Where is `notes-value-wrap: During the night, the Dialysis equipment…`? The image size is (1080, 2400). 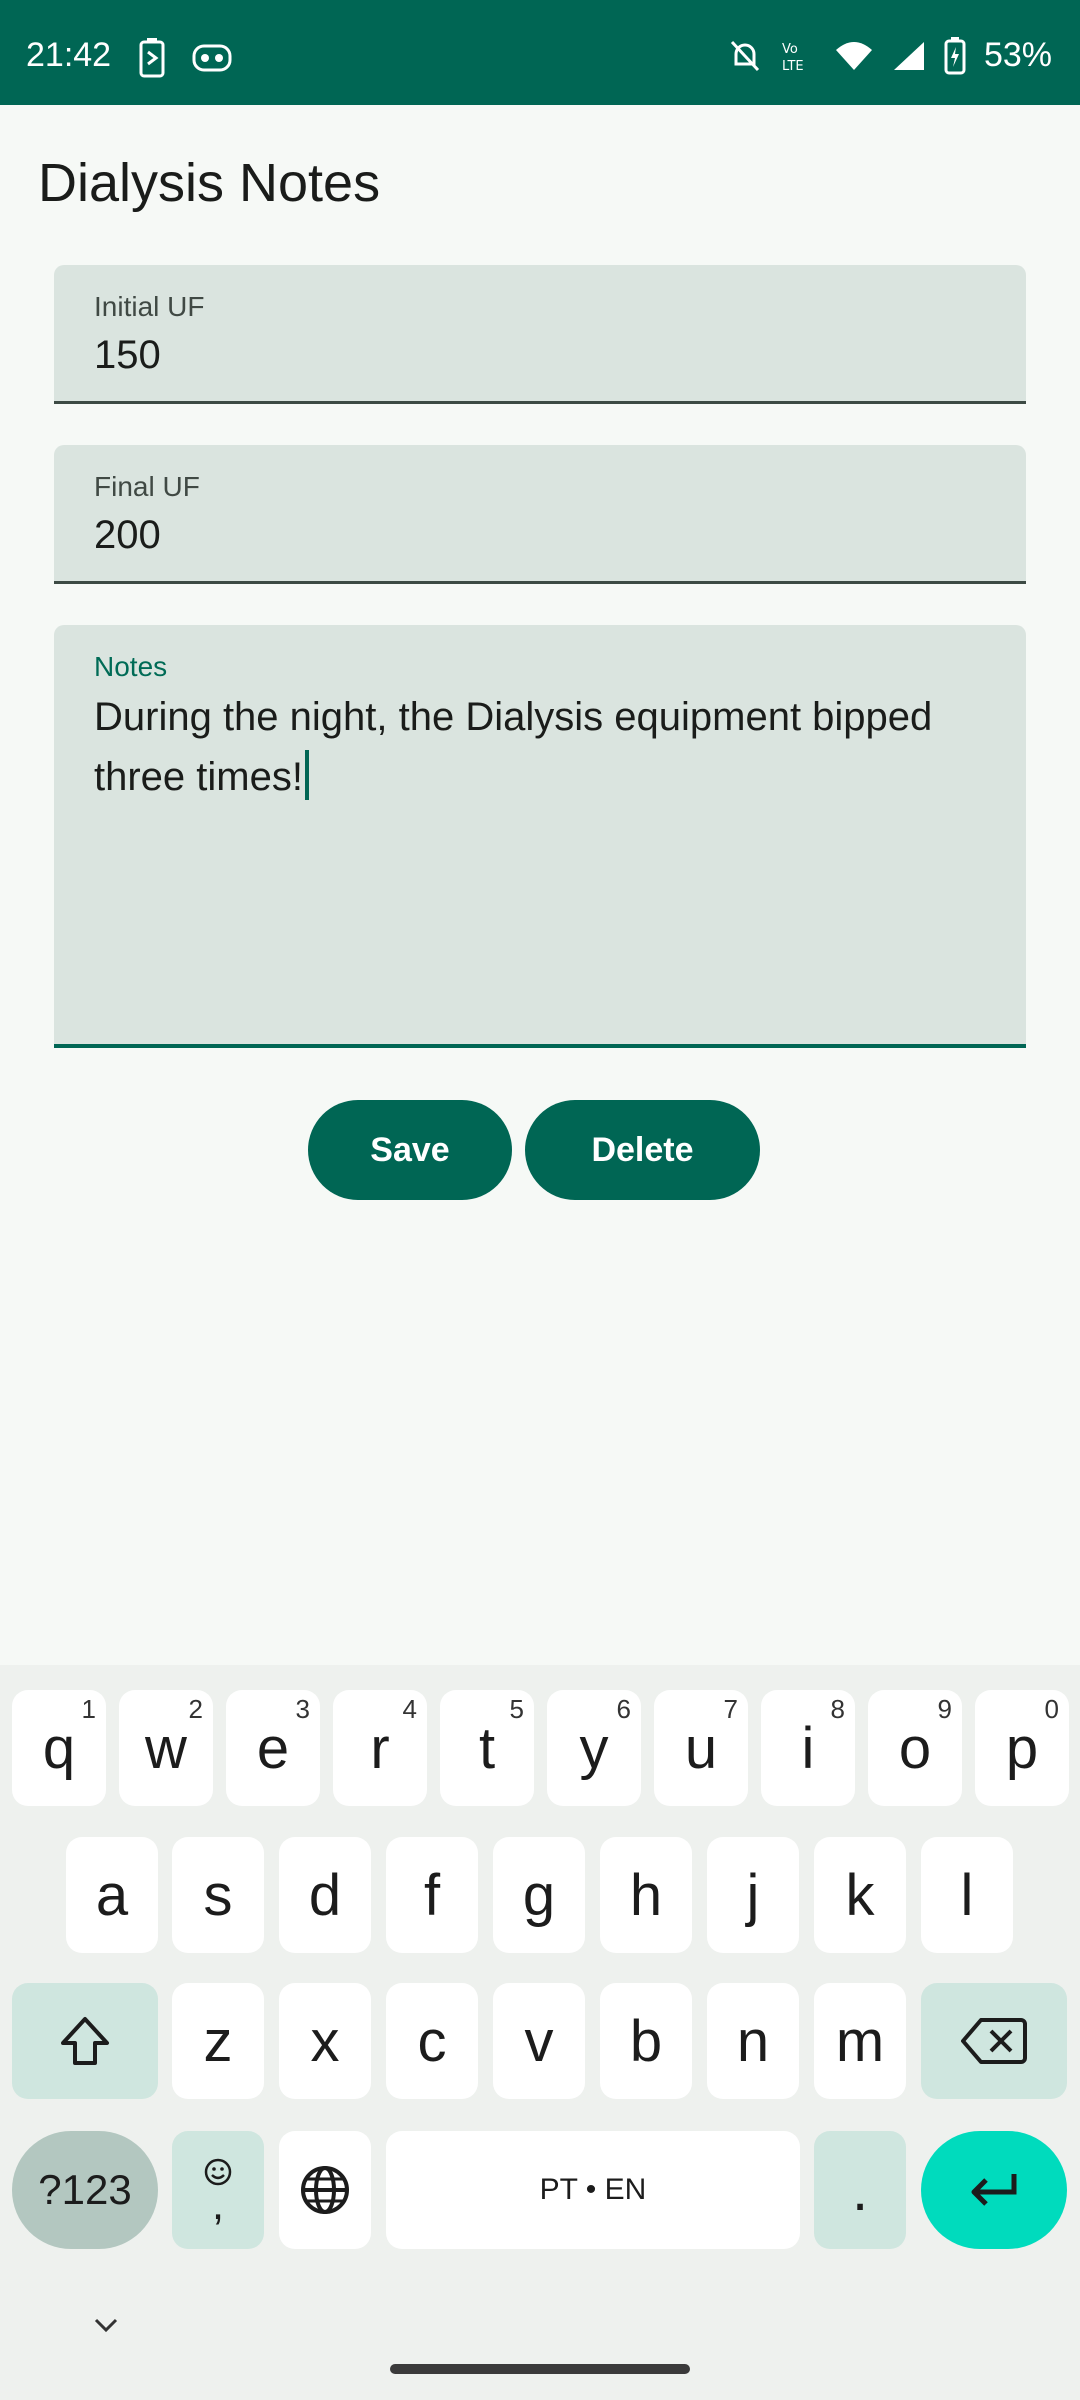
notes-value-wrap: During the night, the Dialysis equipment… is located at coordinates (540, 747).